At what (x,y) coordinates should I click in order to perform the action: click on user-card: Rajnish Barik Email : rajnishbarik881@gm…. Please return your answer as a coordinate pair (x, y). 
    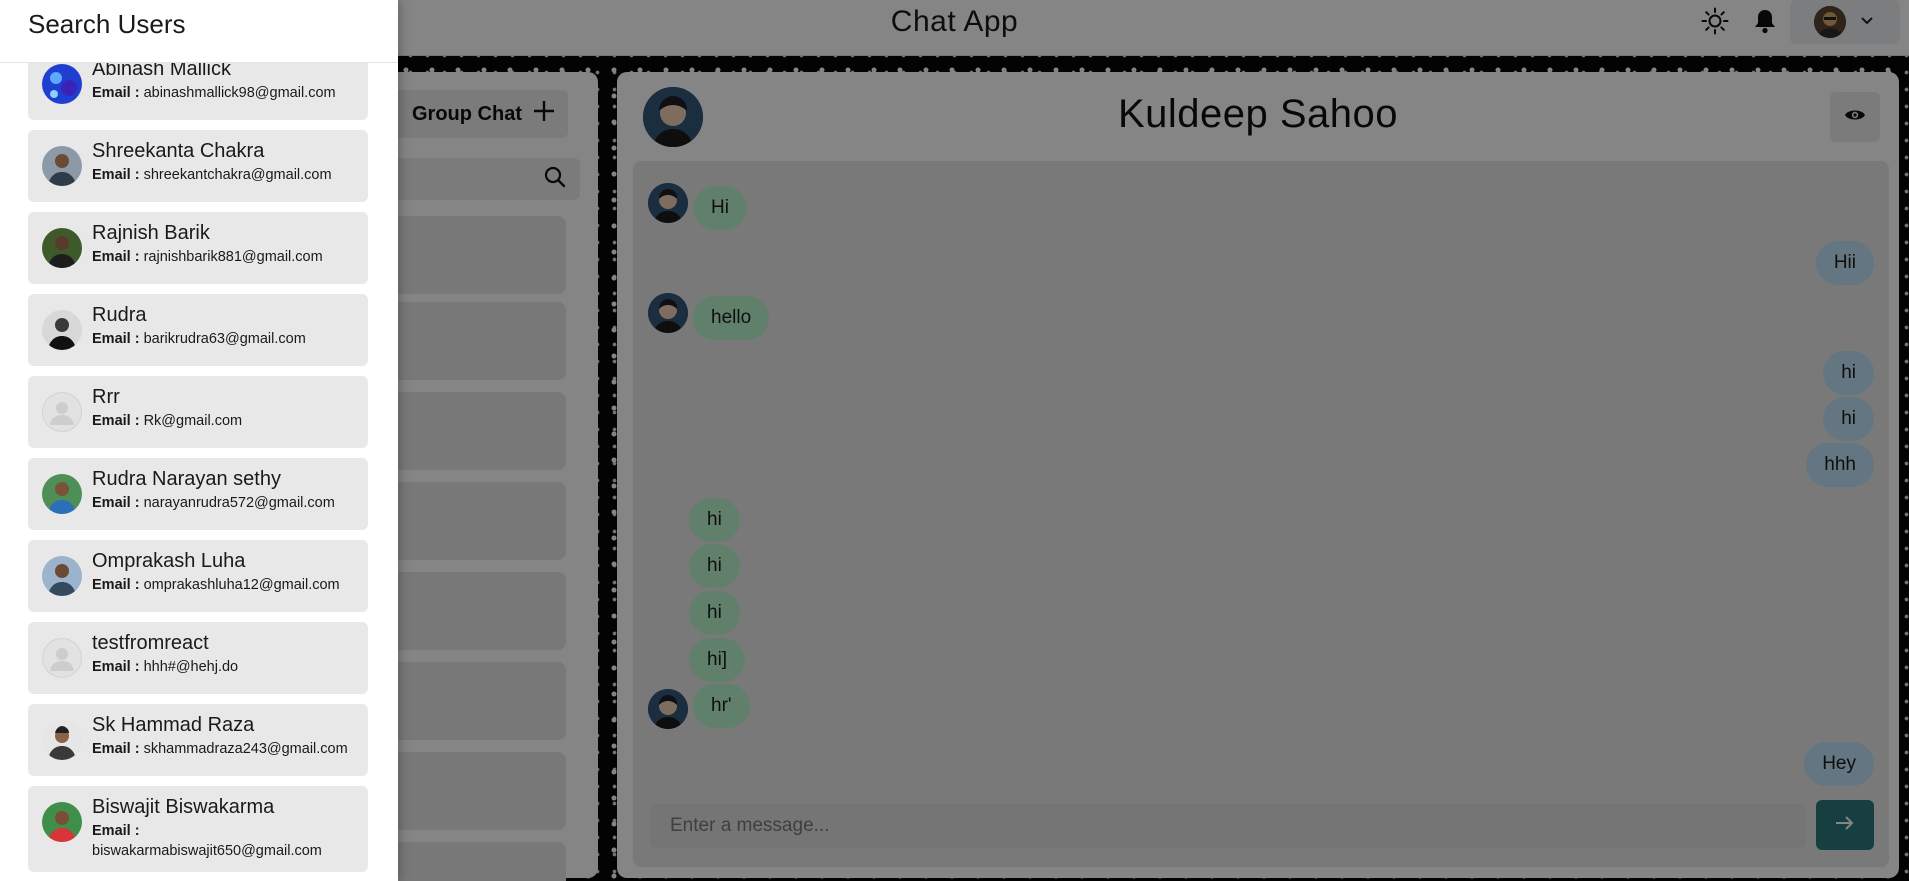
    Looking at the image, I should click on (198, 248).